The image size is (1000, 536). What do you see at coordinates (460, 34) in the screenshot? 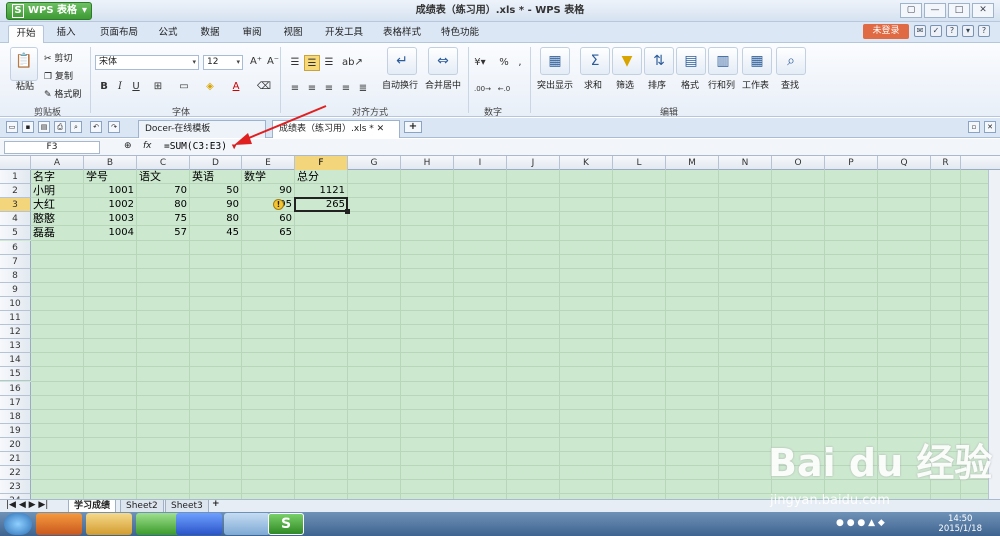
I see `tab-special: 特色功能` at bounding box center [460, 34].